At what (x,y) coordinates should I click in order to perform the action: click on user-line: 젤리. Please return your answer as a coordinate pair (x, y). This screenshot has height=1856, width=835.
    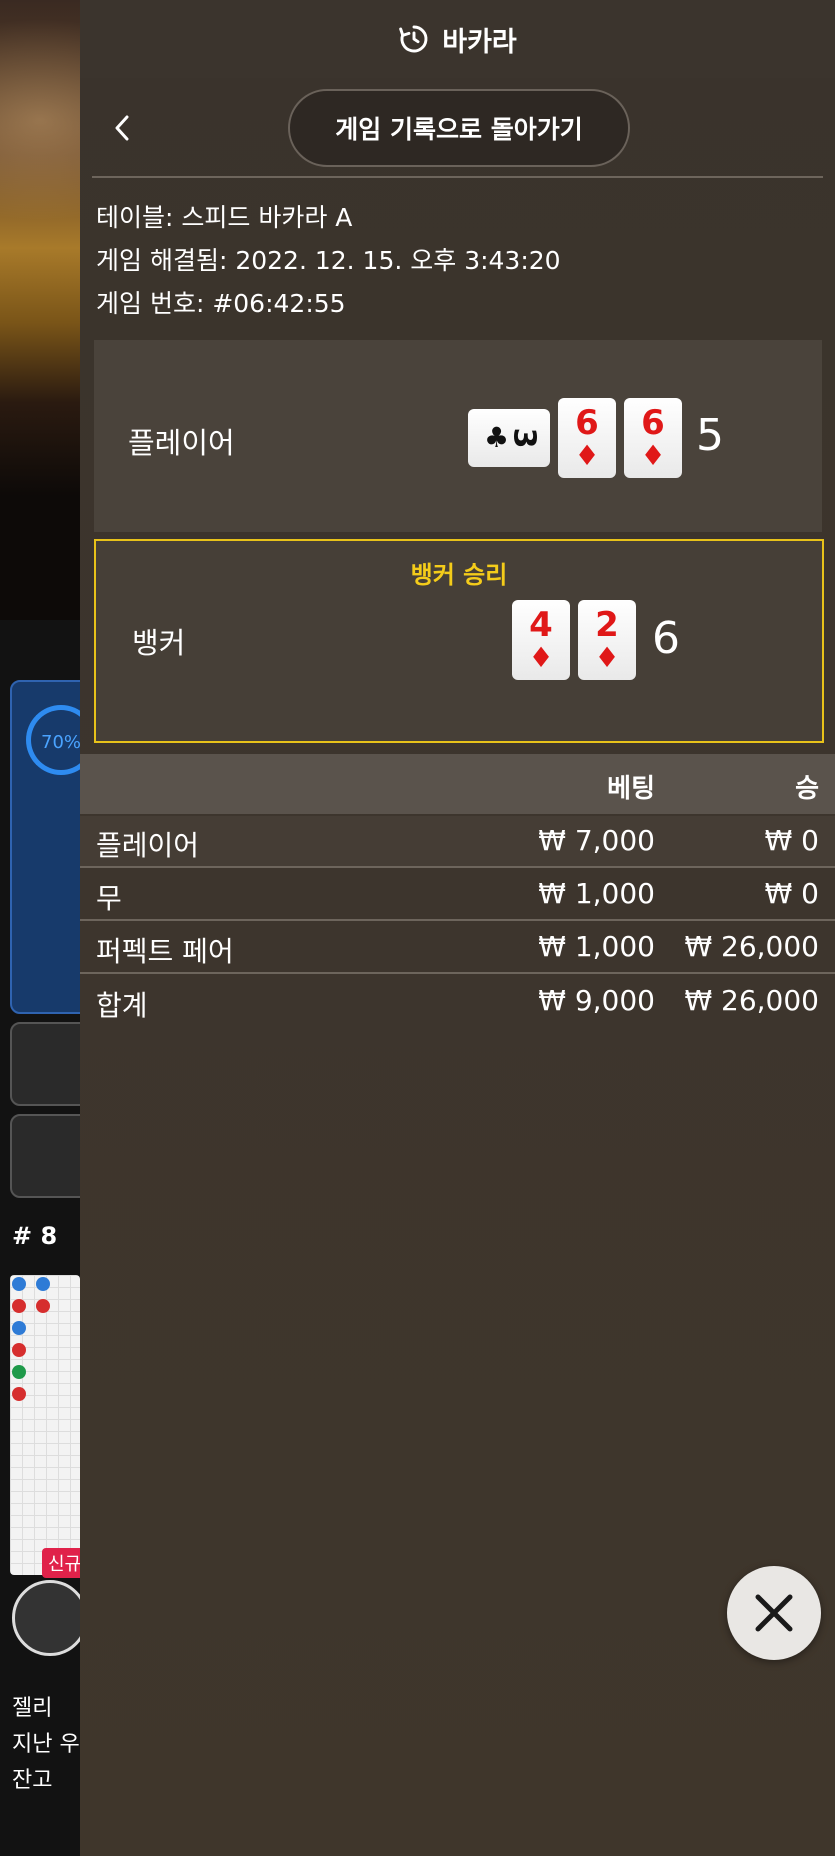
    Looking at the image, I should click on (32, 1708).